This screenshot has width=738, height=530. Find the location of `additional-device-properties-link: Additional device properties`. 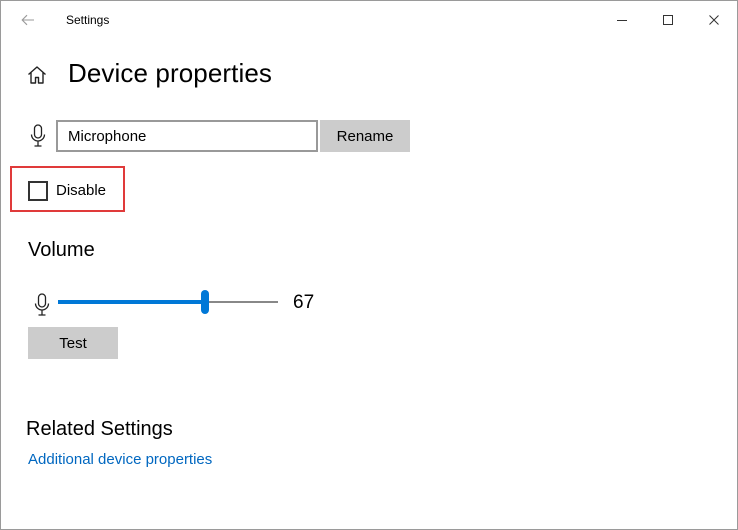

additional-device-properties-link: Additional device properties is located at coordinates (120, 459).